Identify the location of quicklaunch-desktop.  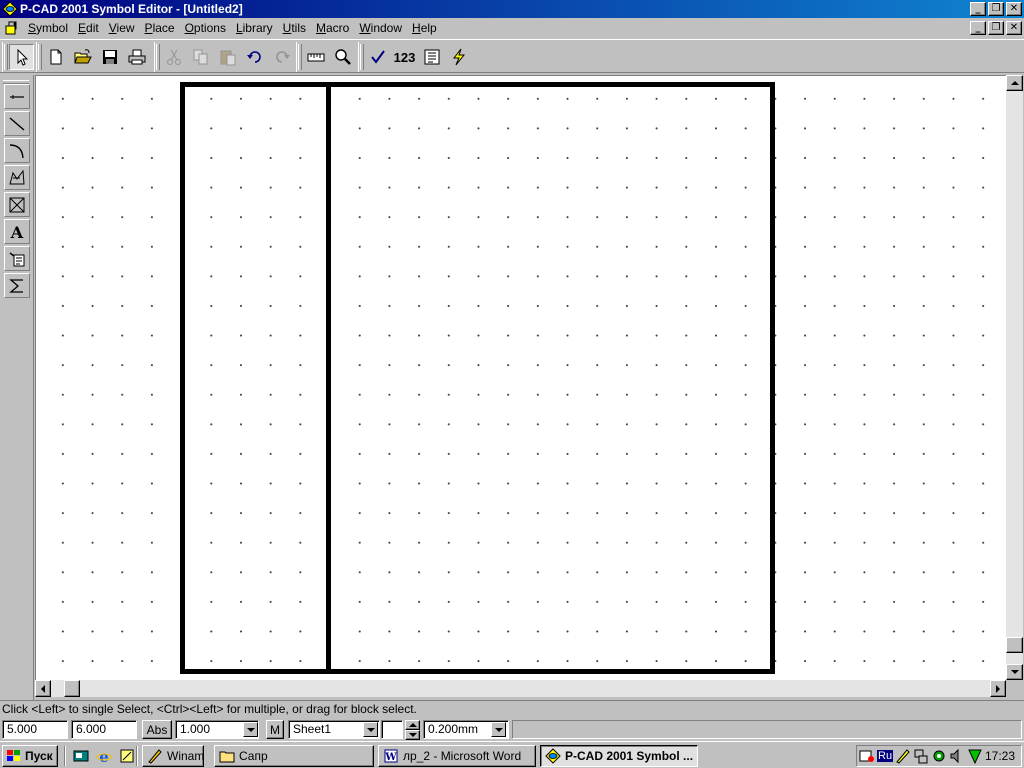
(81, 756).